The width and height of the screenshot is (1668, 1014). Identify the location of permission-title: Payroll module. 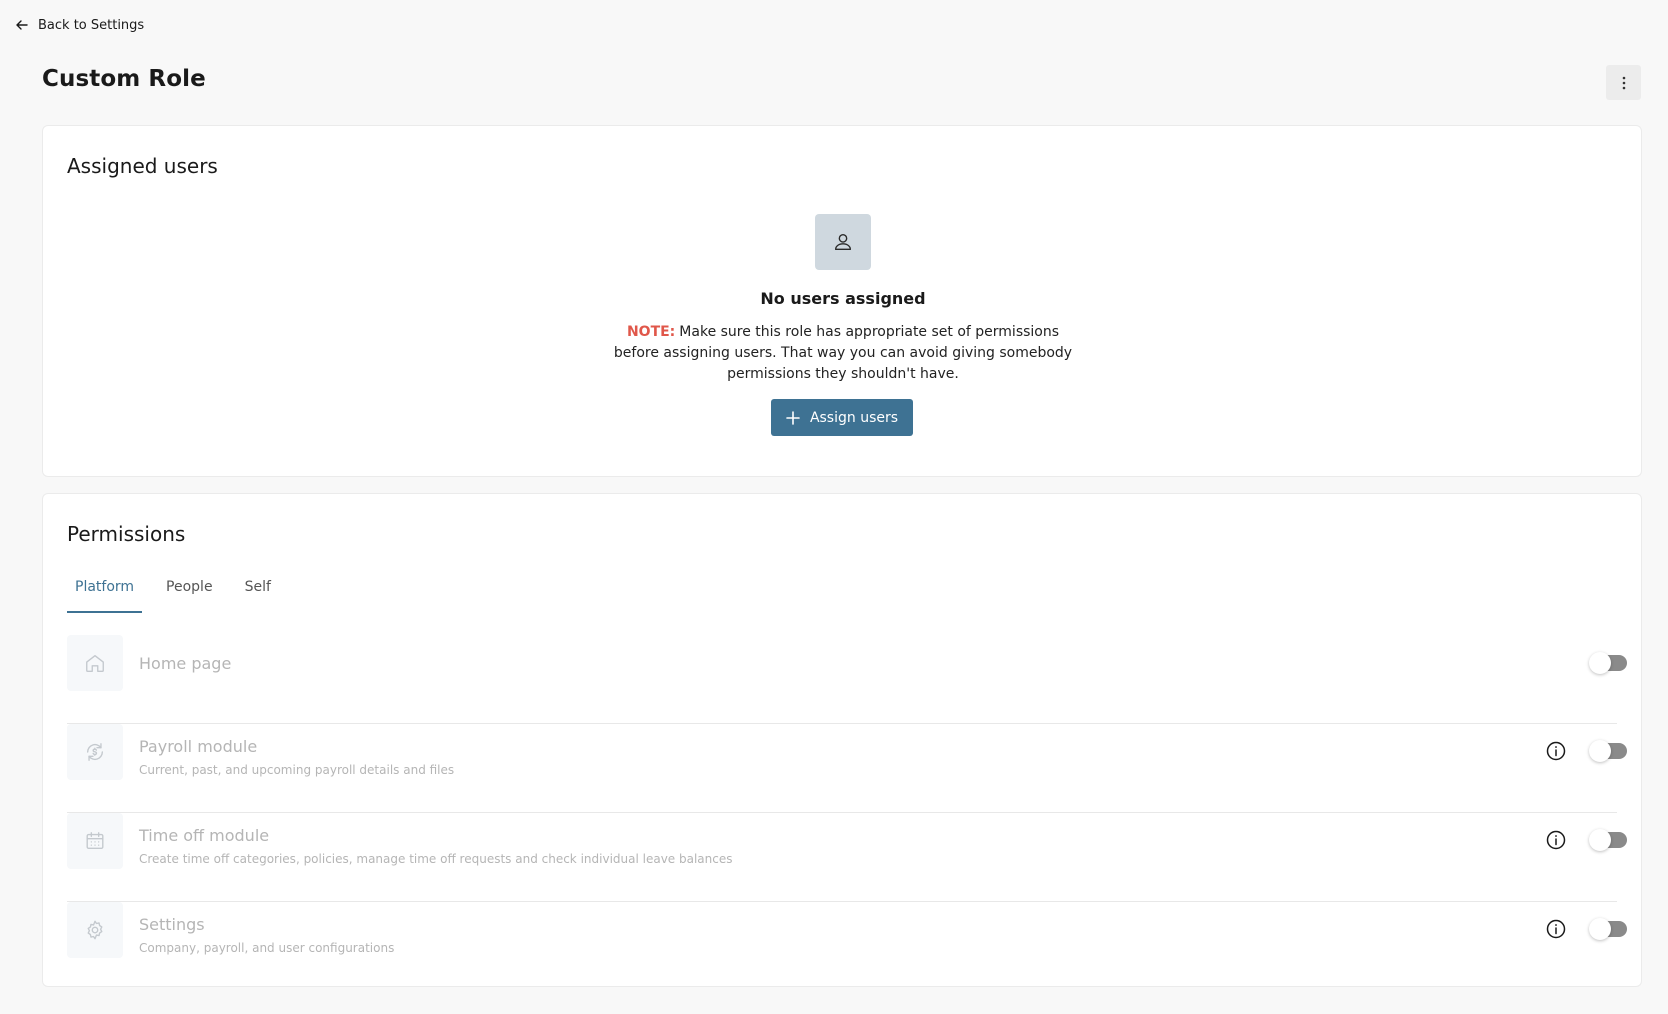
(198, 746).